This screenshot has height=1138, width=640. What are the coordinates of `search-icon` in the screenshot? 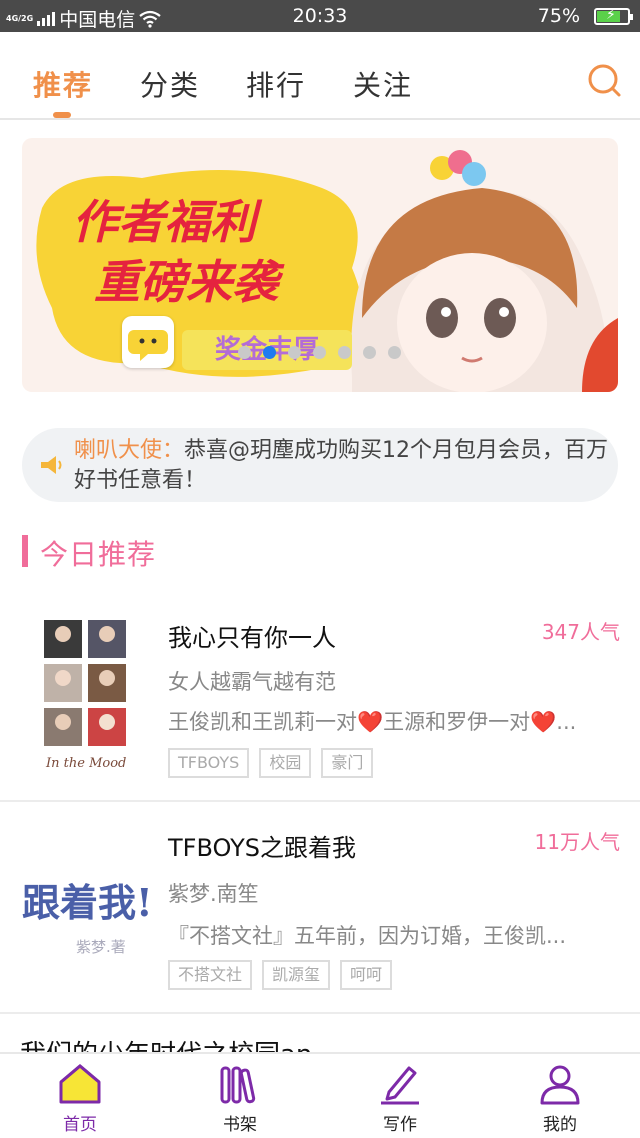 It's located at (605, 81).